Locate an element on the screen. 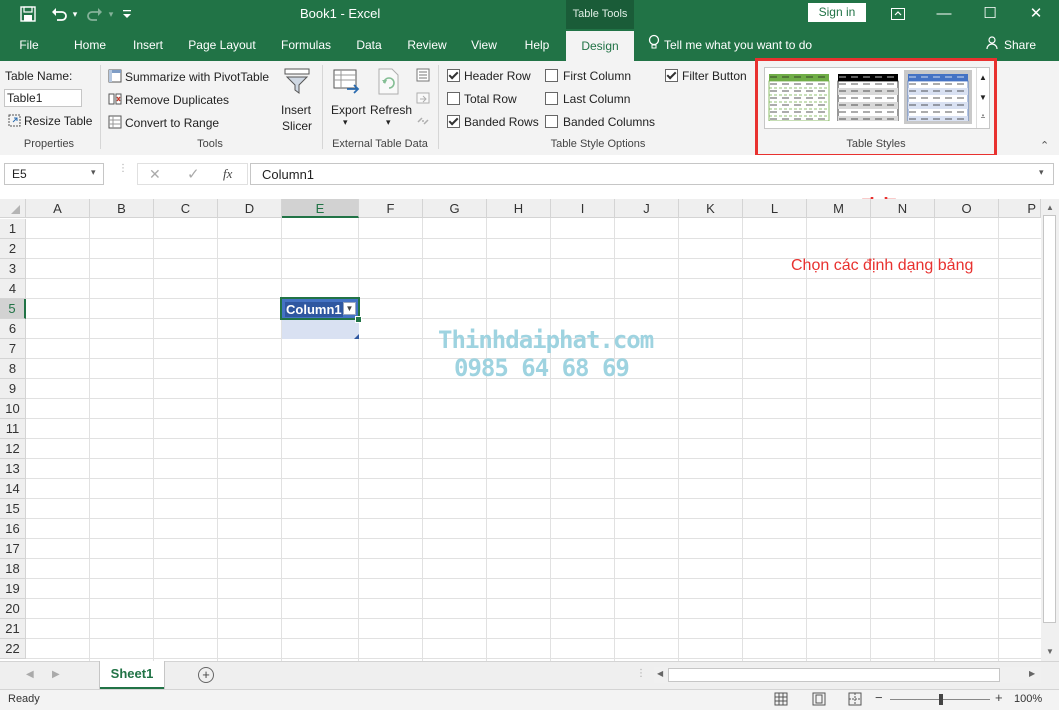 The height and width of the screenshot is (710, 1059). minimize-button: — is located at coordinates (944, 14).